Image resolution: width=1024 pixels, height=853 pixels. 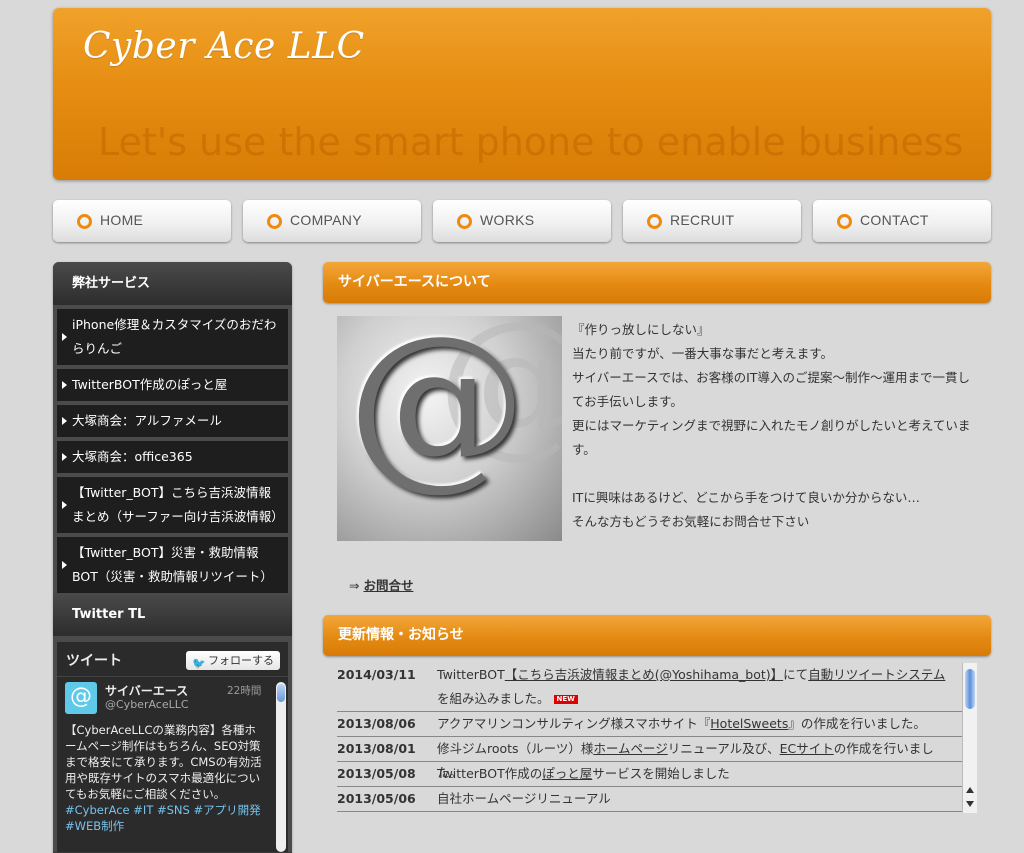 I want to click on inquiry-link-row: ⇒ お問合せ, so click(x=381, y=584).